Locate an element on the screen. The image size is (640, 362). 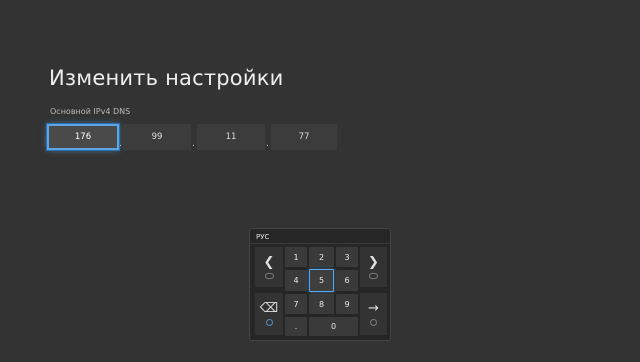
backspace-button: ⌫ is located at coordinates (269, 314).